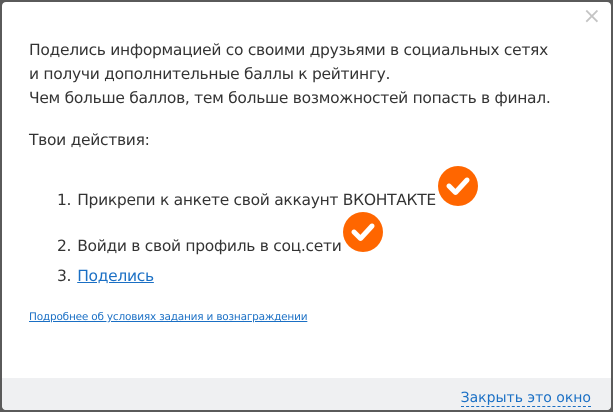 The width and height of the screenshot is (613, 412). Describe the element at coordinates (115, 276) in the screenshot. I see `share-link: Поделись` at that location.